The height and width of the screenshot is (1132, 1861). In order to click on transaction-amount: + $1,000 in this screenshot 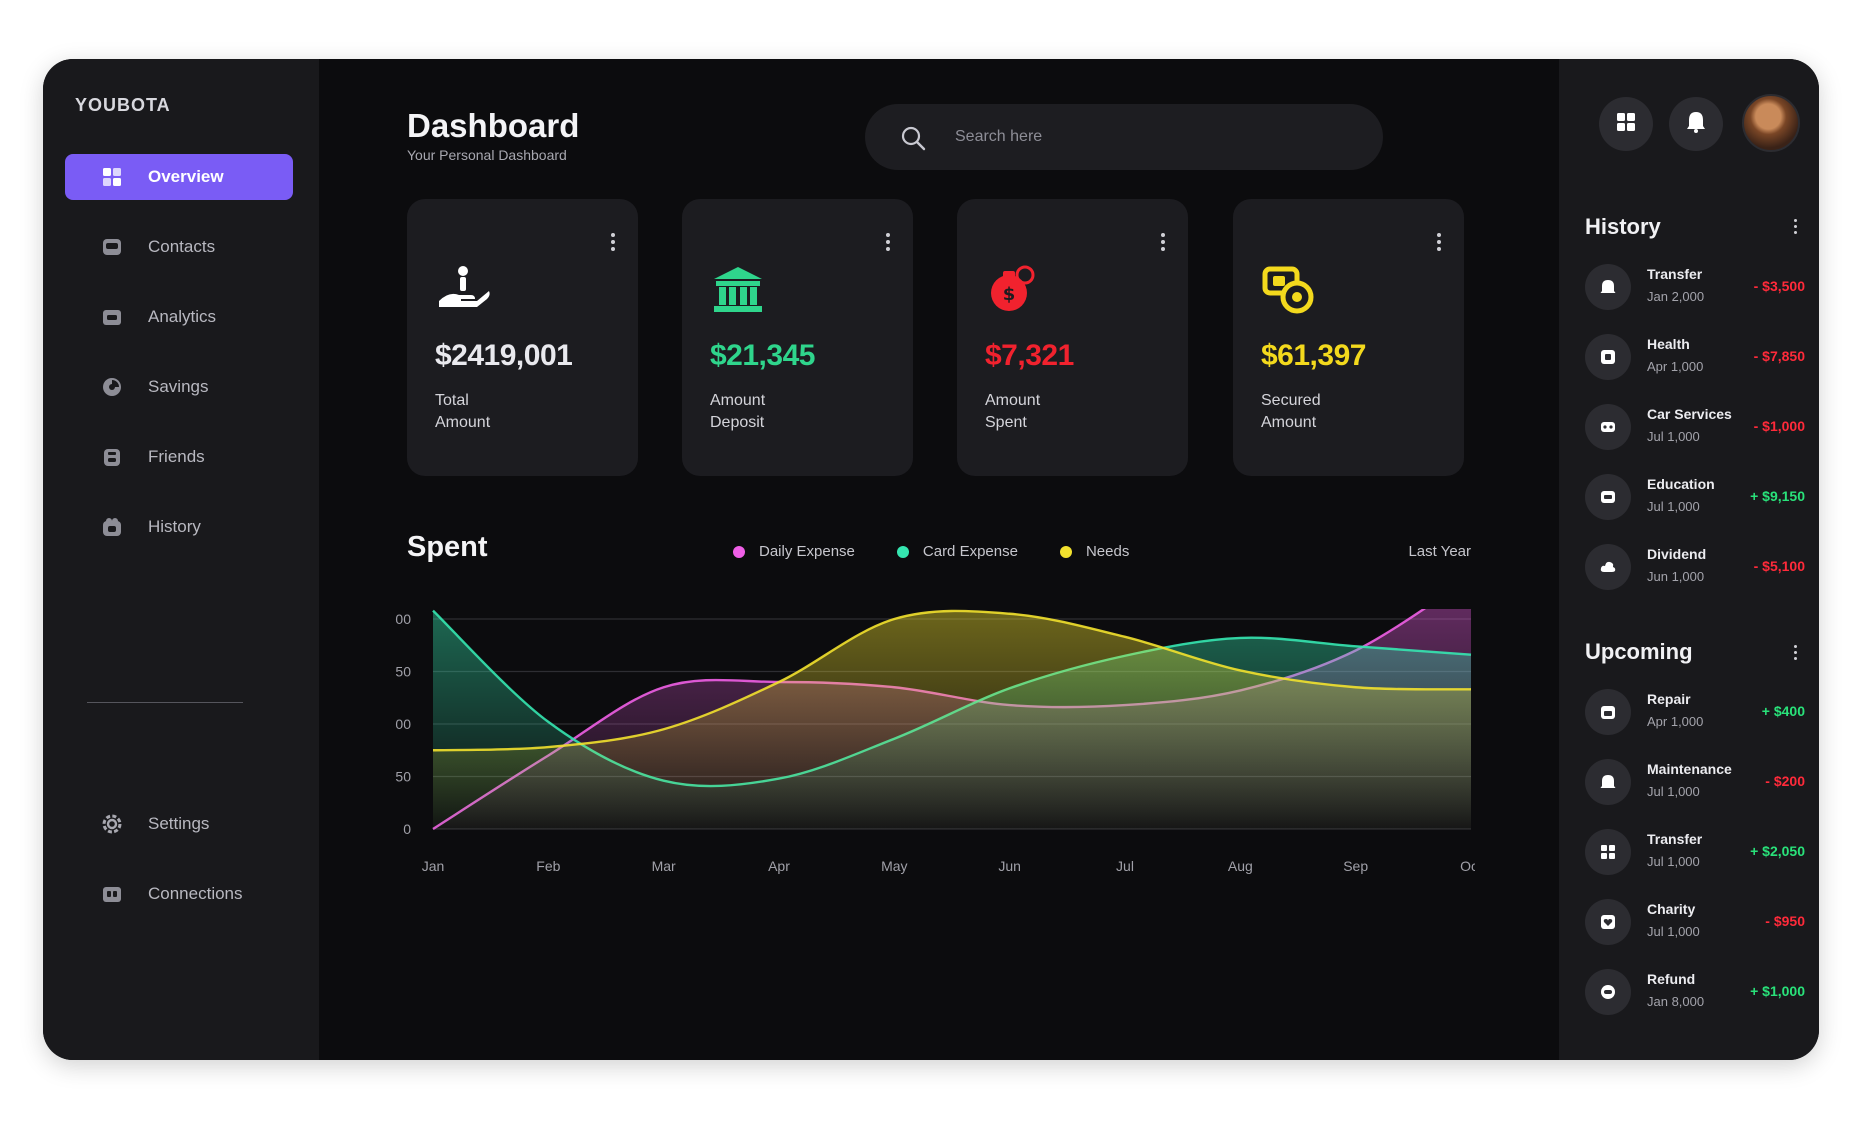, I will do `click(1777, 991)`.